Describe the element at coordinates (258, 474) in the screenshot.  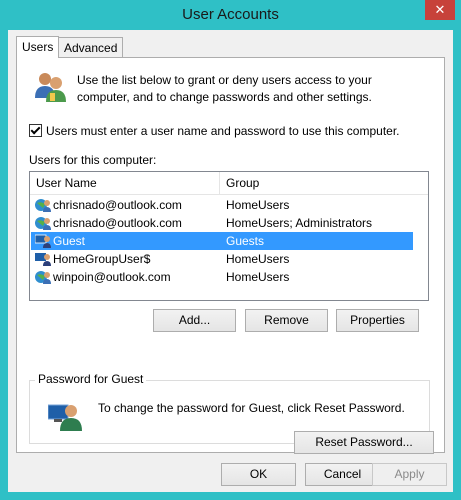
I see `ok-button: OK` at that location.